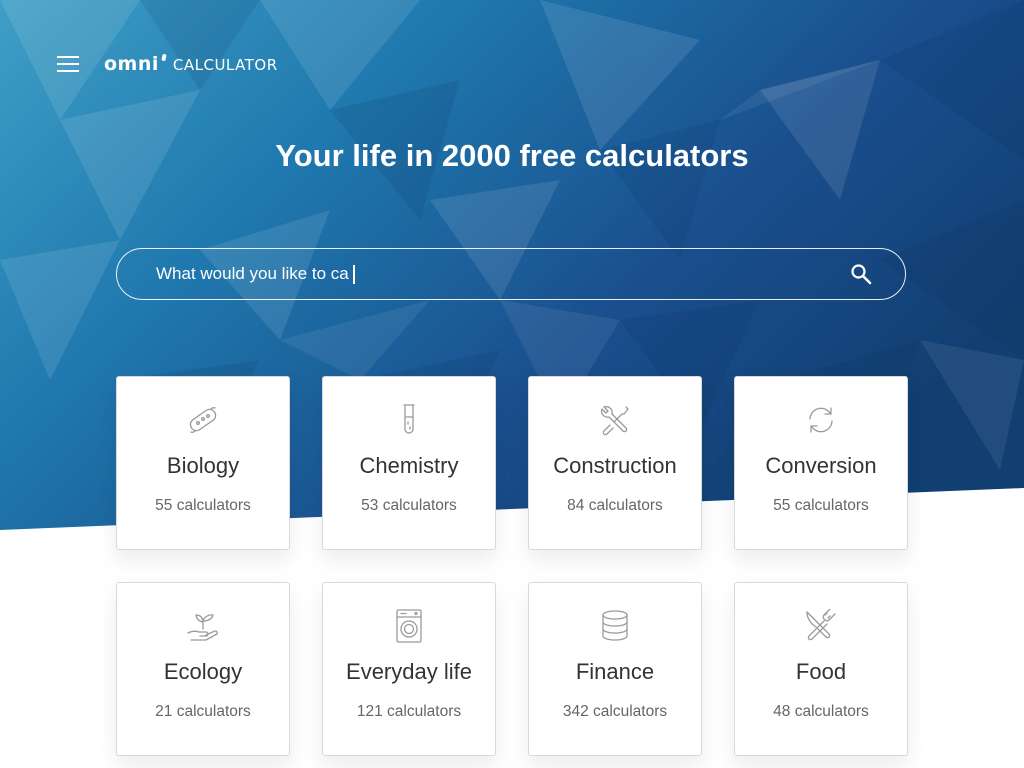 The width and height of the screenshot is (1024, 768). What do you see at coordinates (409, 419) in the screenshot?
I see `test-tube-icon` at bounding box center [409, 419].